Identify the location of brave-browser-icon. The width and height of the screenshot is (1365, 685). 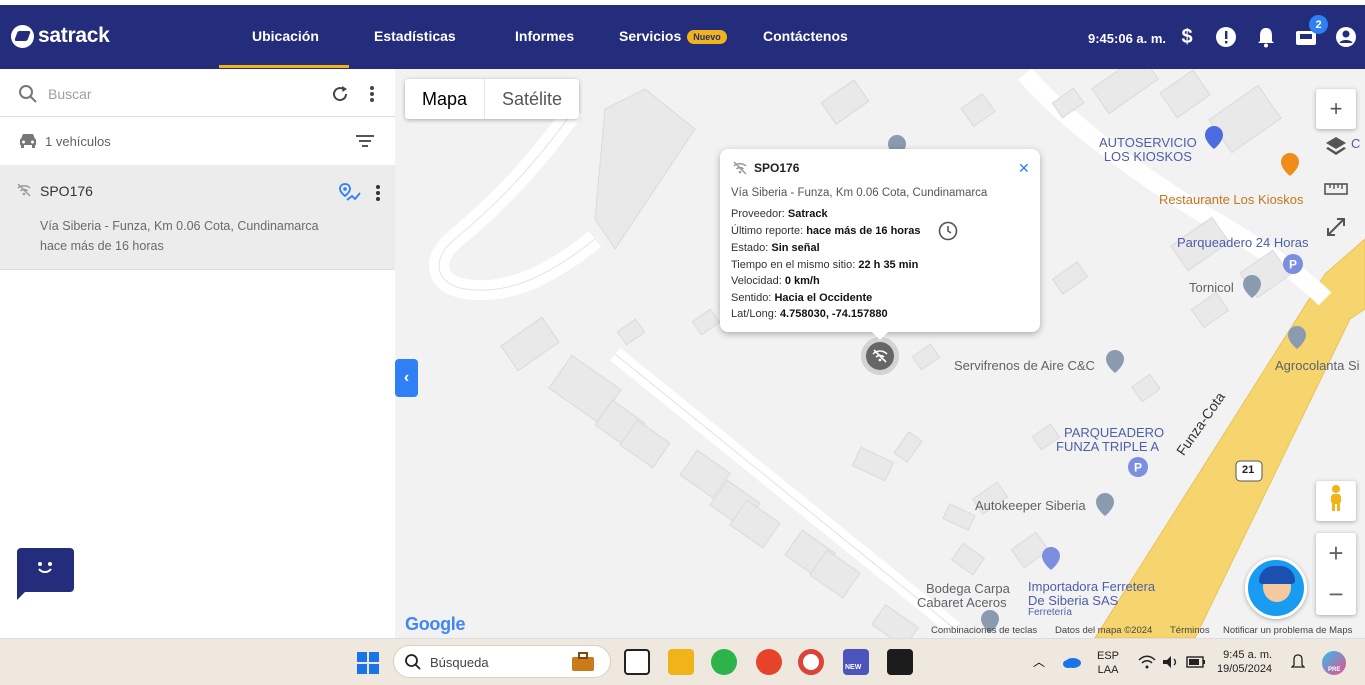
(769, 662).